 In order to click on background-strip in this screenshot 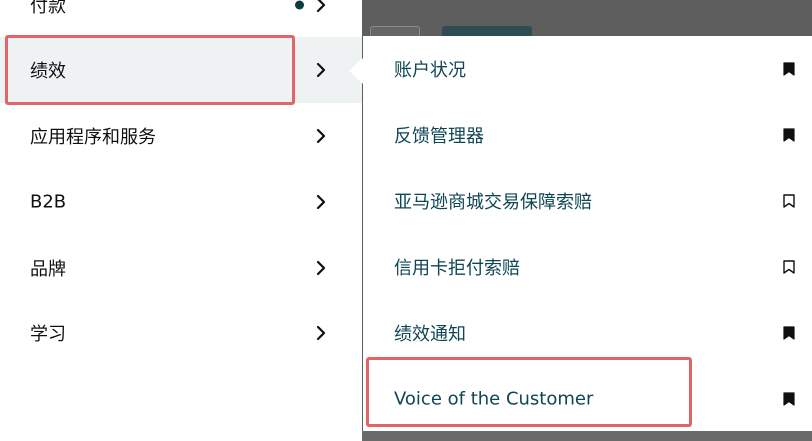, I will do `click(587, 436)`.